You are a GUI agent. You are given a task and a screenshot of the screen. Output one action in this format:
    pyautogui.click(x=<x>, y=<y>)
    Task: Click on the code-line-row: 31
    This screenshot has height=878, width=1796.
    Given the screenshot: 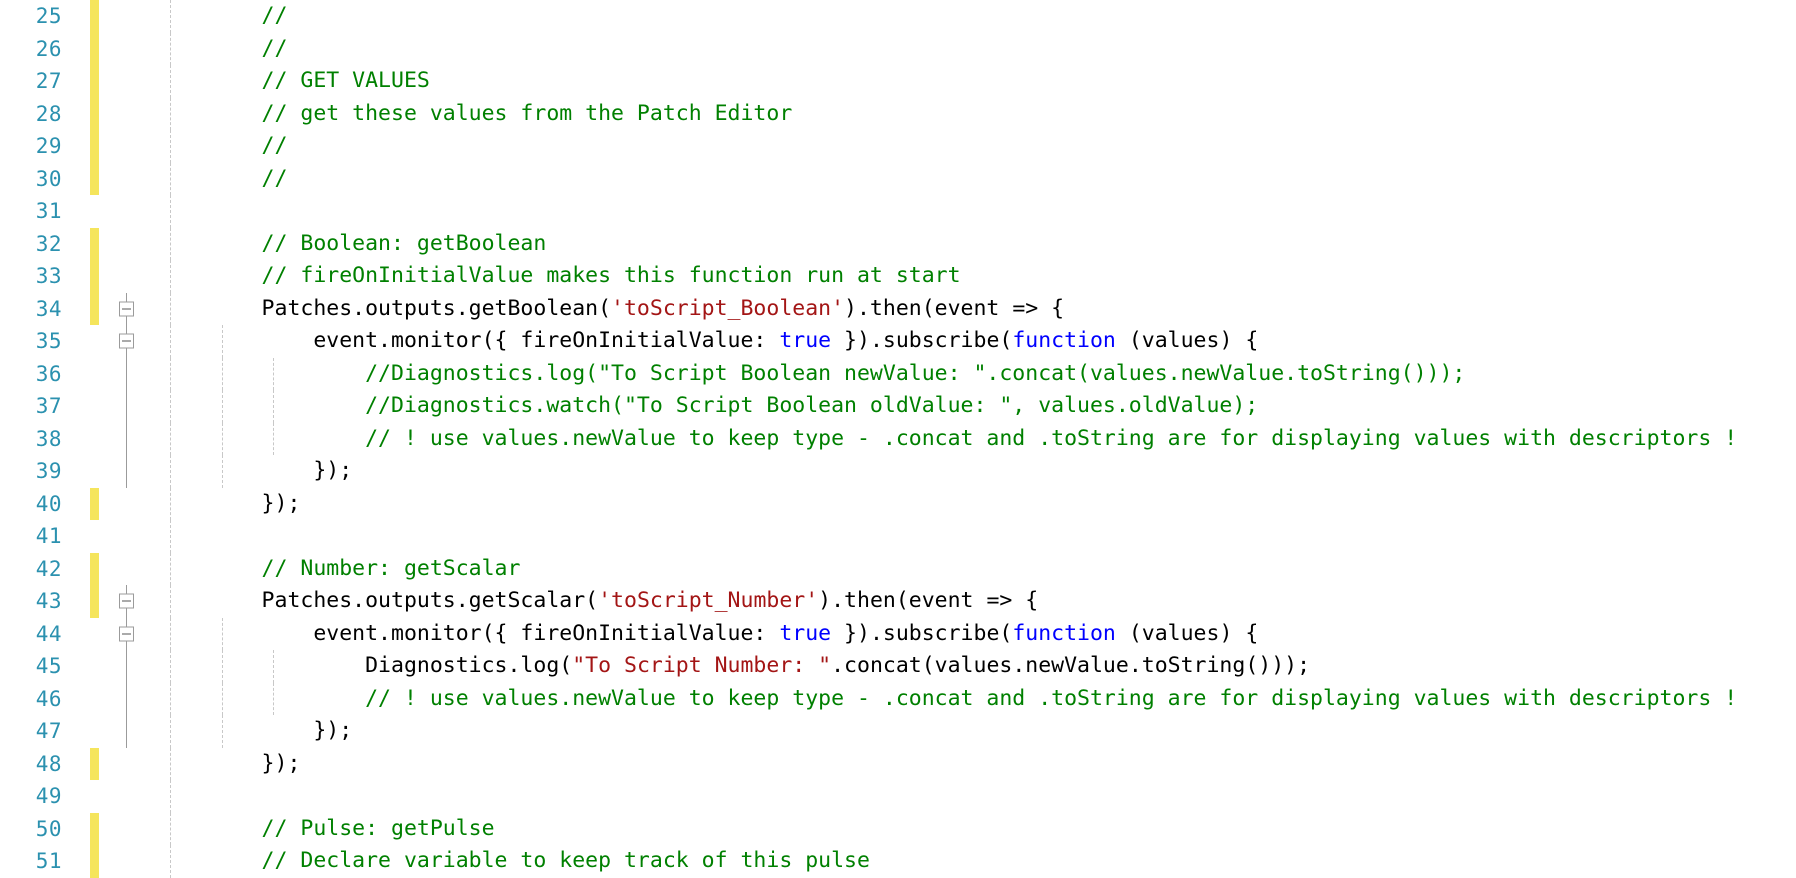 What is the action you would take?
    pyautogui.click(x=898, y=211)
    